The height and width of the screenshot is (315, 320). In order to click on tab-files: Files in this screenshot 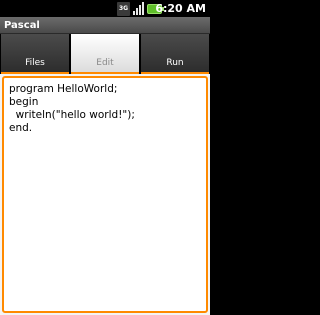, I will do `click(35, 54)`.